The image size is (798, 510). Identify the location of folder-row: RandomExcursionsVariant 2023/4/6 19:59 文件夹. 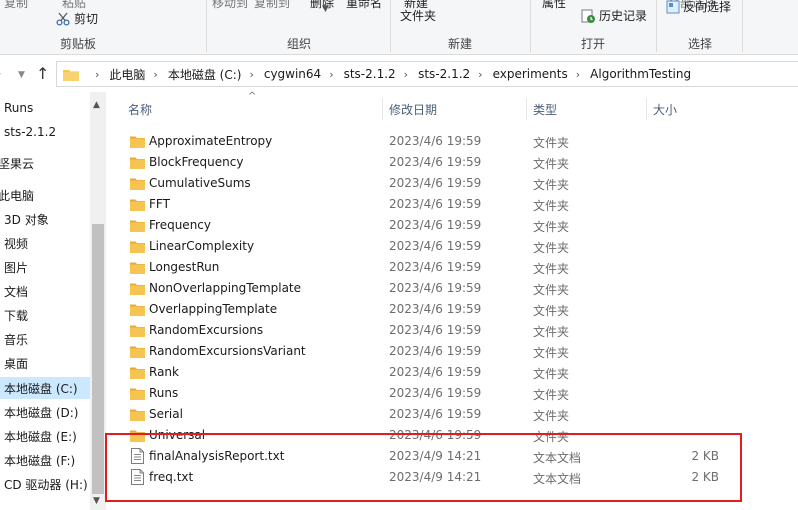
(438, 351).